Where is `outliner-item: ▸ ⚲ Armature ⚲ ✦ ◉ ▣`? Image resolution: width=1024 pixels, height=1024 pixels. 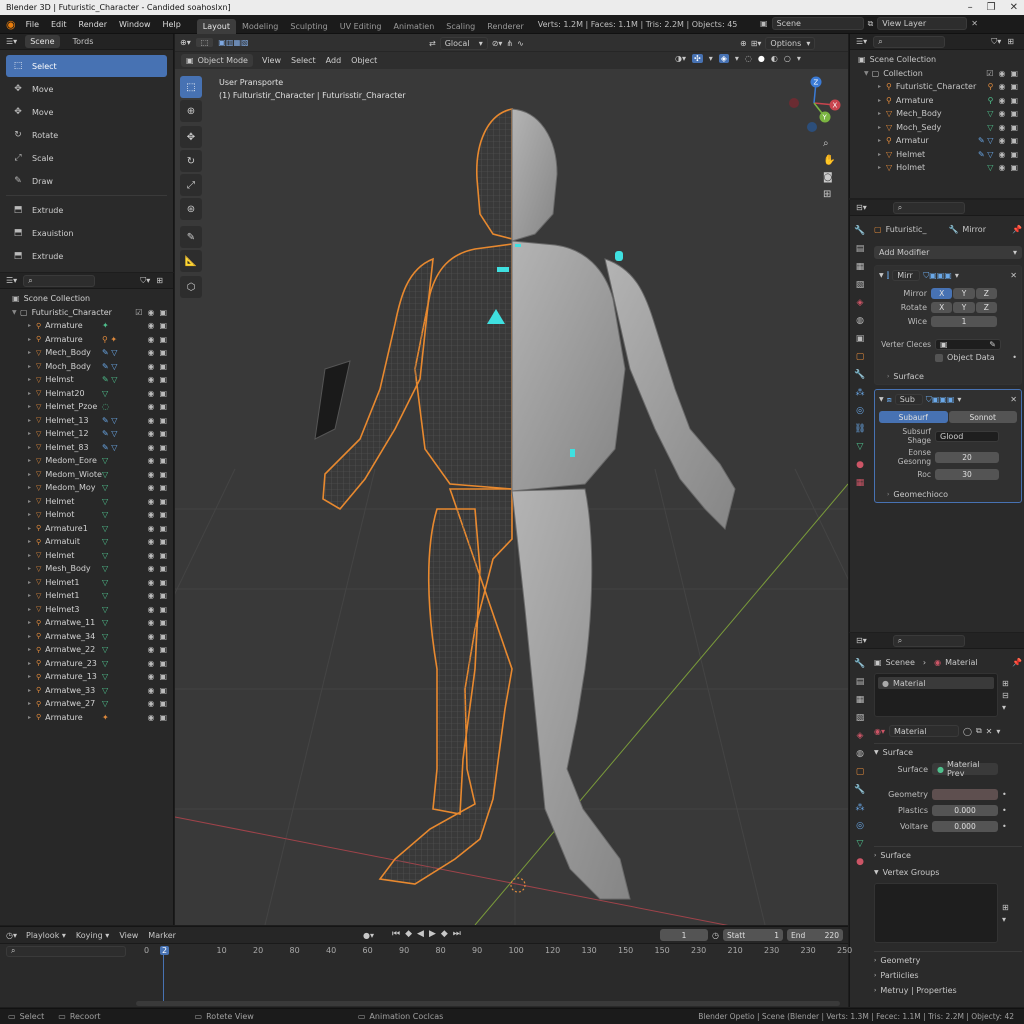
outliner-item: ▸ ⚲ Armature ⚲ ✦ ◉ ▣ is located at coordinates (86, 340).